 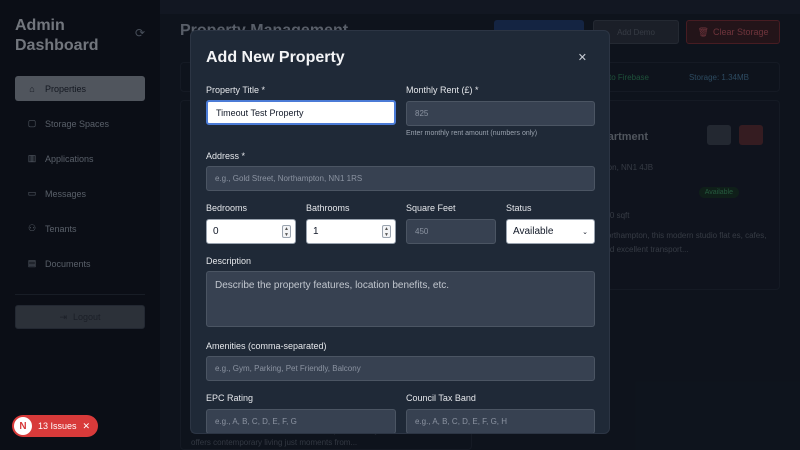 What do you see at coordinates (441, 398) in the screenshot?
I see `council-tax-label: Council Tax Band` at bounding box center [441, 398].